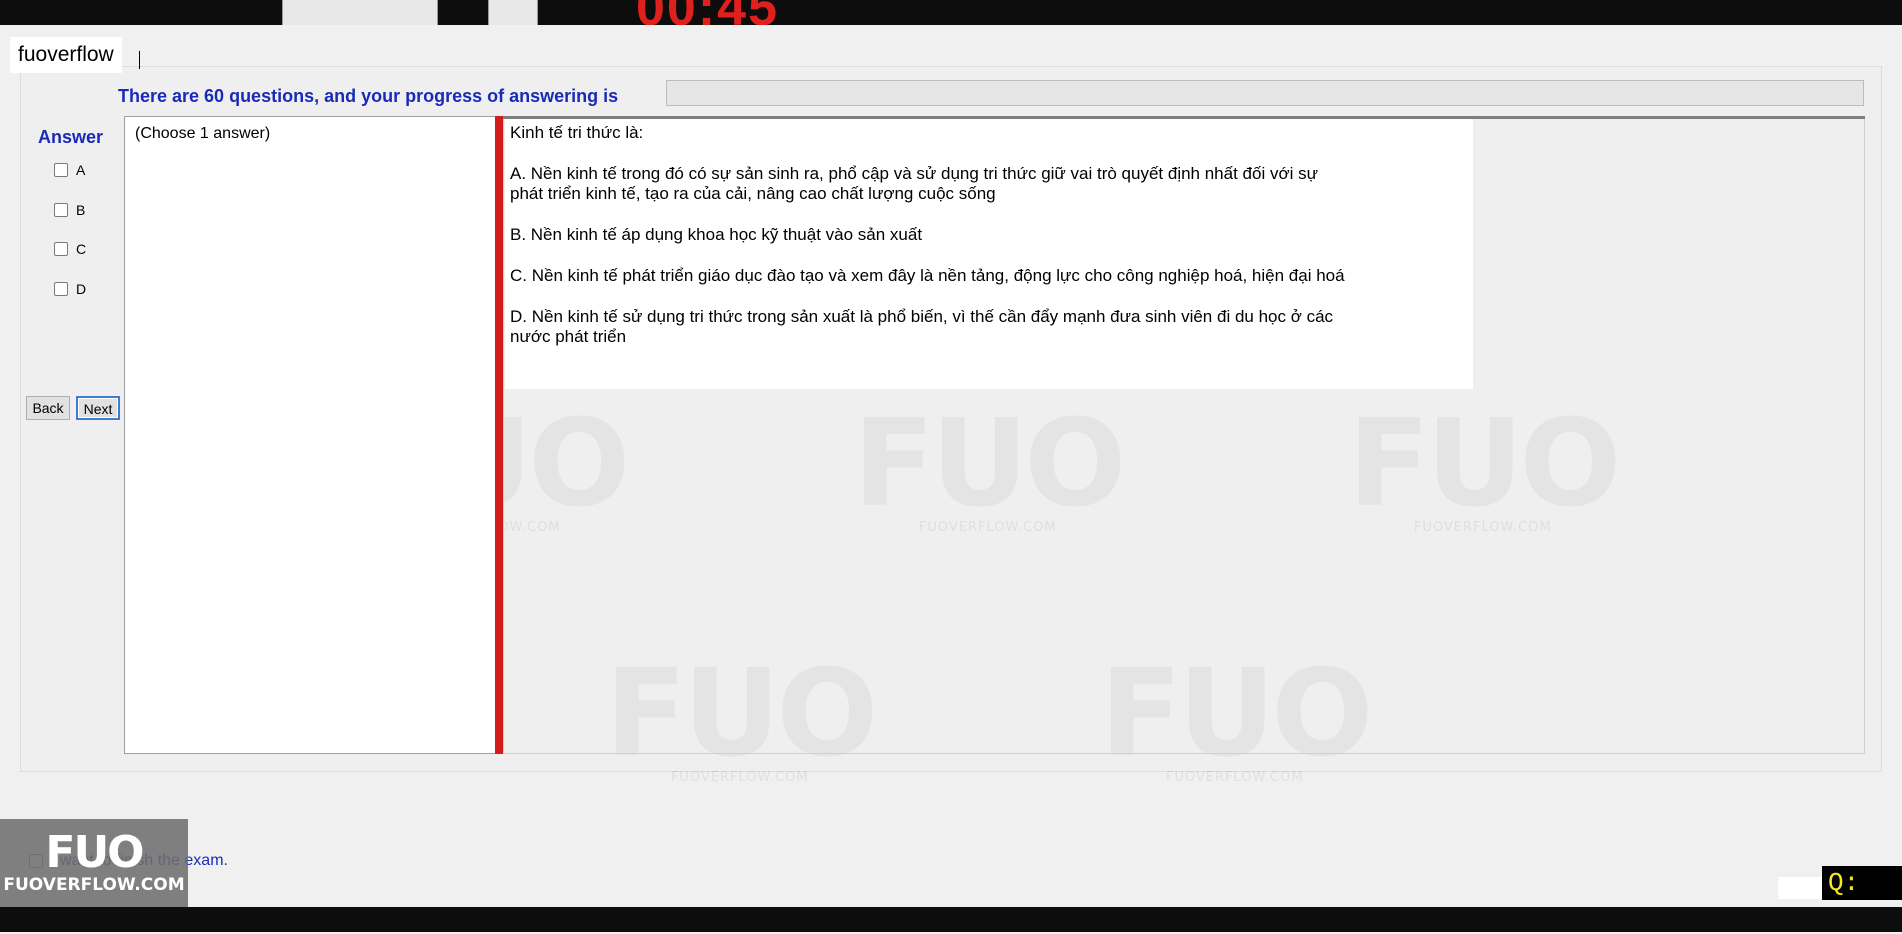 This screenshot has height=934, width=1902. I want to click on checkbox-d, so click(61, 289).